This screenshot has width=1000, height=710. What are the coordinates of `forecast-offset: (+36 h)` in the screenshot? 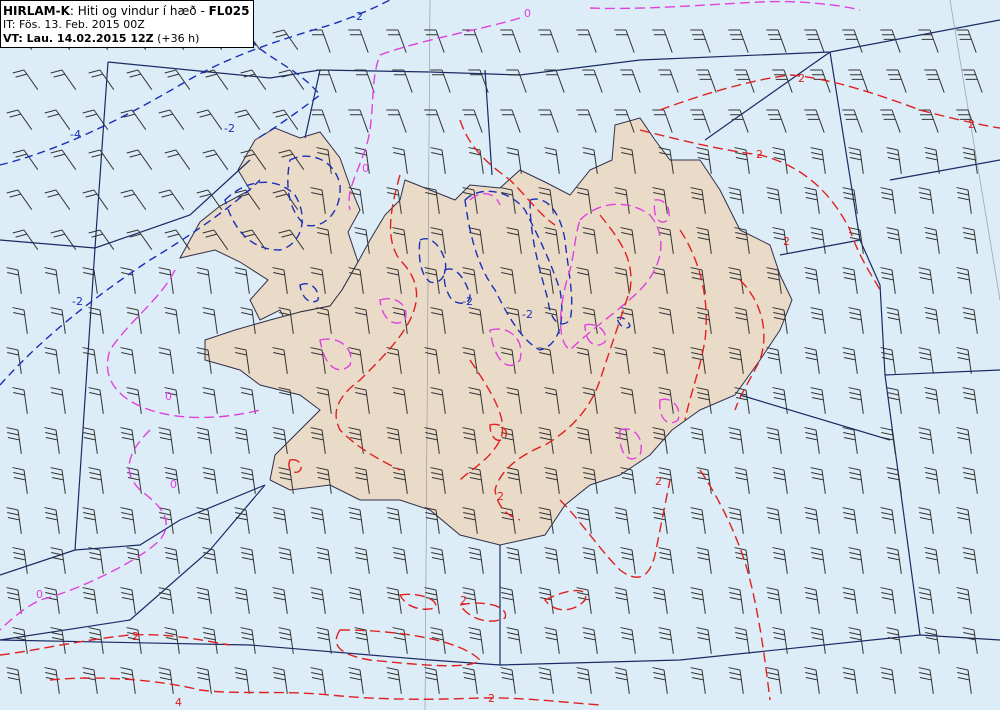 It's located at (176, 38).